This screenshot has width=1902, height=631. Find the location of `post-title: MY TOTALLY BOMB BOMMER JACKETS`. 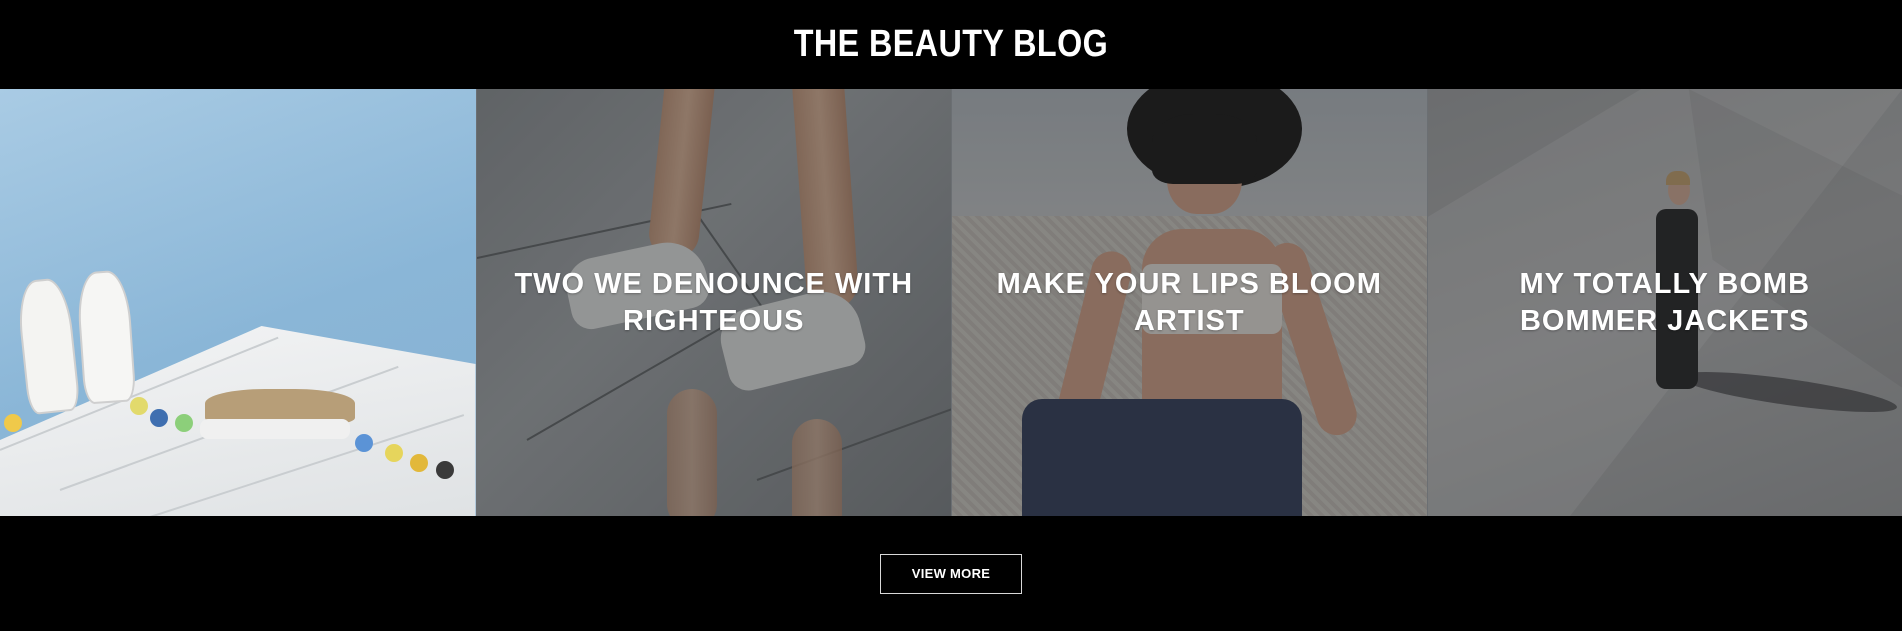

post-title: MY TOTALLY BOMB BOMMER JACKETS is located at coordinates (1665, 302).